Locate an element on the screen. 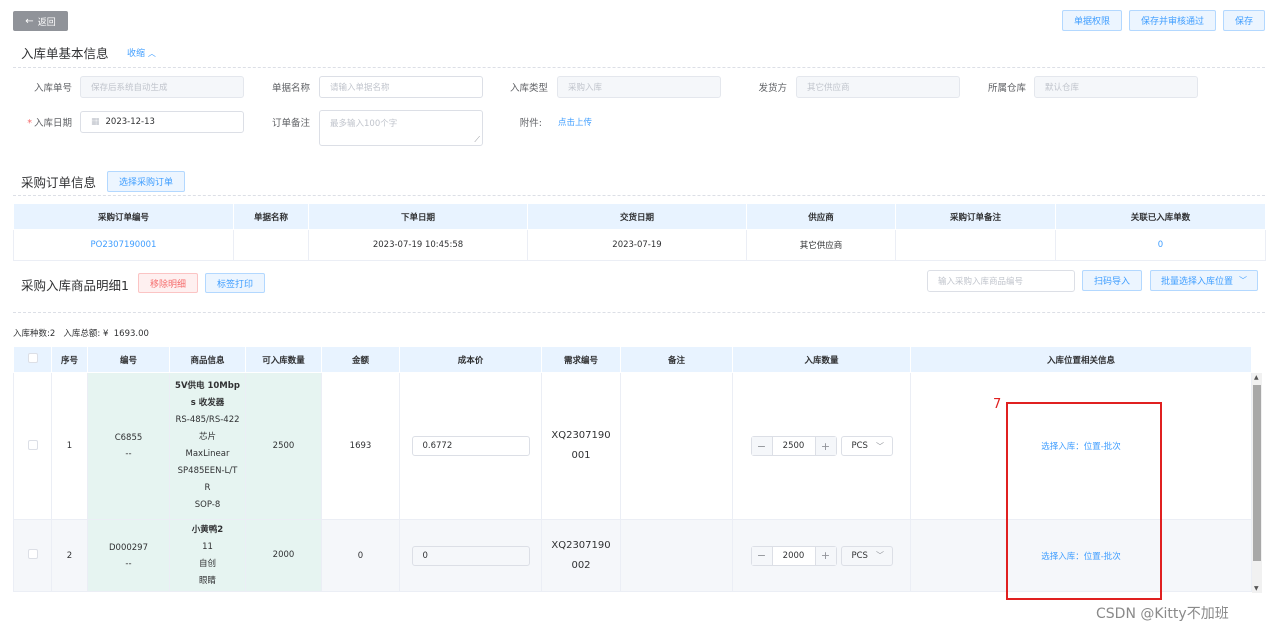 The image size is (1280, 633). supplier-cell: 其它供应商 is located at coordinates (821, 245).